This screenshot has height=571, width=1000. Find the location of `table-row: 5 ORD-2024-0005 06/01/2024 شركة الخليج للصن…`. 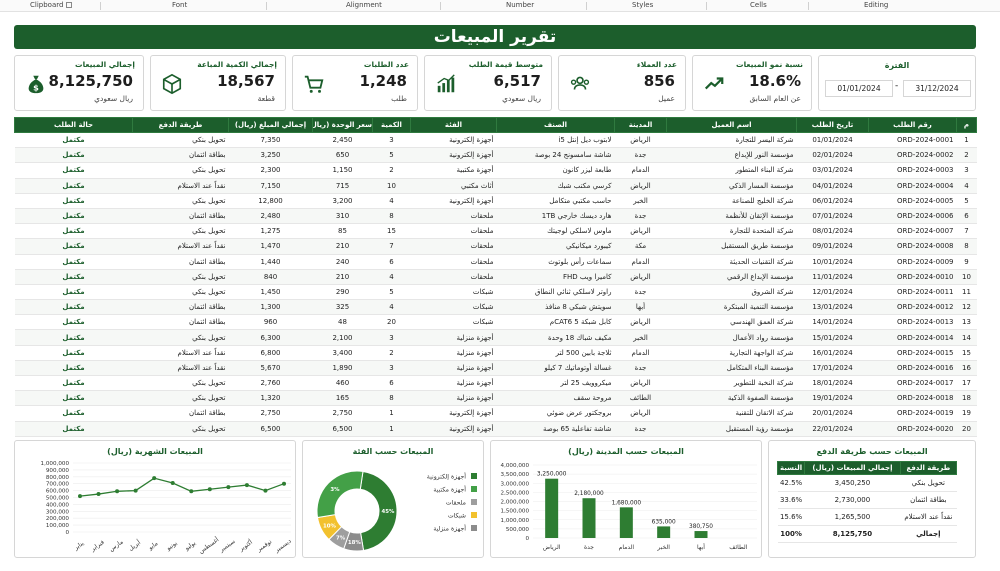

table-row: 5 ORD-2024-0005 06/01/2024 شركة الخليج للصن… is located at coordinates (495, 201).